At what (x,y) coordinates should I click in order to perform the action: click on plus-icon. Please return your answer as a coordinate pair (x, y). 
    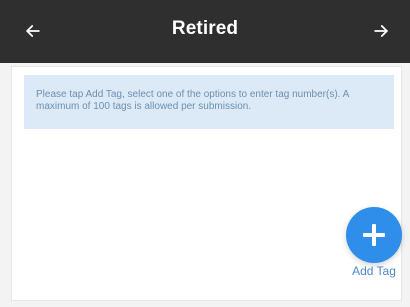
    Looking at the image, I should click on (374, 235).